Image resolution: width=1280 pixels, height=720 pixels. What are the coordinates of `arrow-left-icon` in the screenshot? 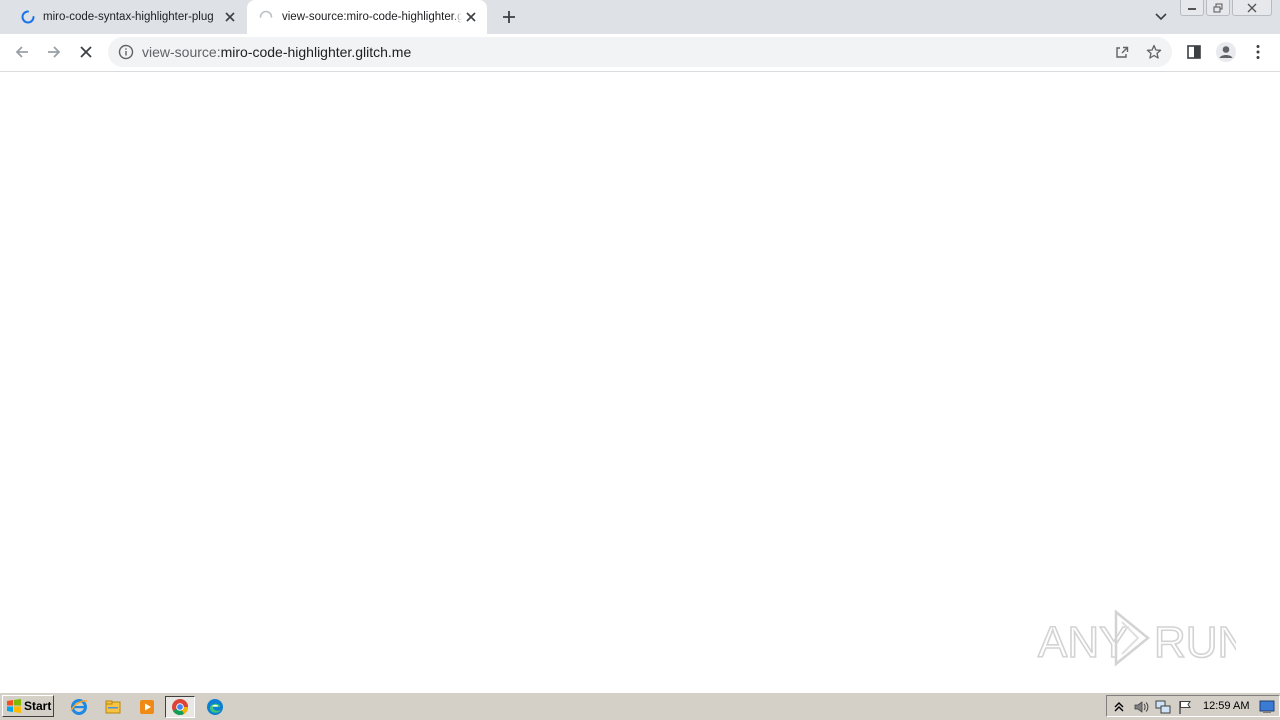 It's located at (21, 52).